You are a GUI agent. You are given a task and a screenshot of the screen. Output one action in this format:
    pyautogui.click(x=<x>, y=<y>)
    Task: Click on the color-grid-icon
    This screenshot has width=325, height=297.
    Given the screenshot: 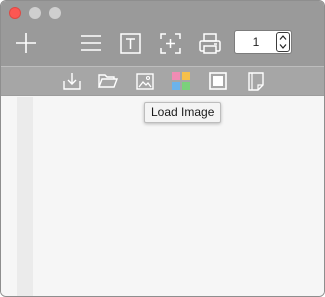 What is the action you would take?
    pyautogui.click(x=181, y=81)
    